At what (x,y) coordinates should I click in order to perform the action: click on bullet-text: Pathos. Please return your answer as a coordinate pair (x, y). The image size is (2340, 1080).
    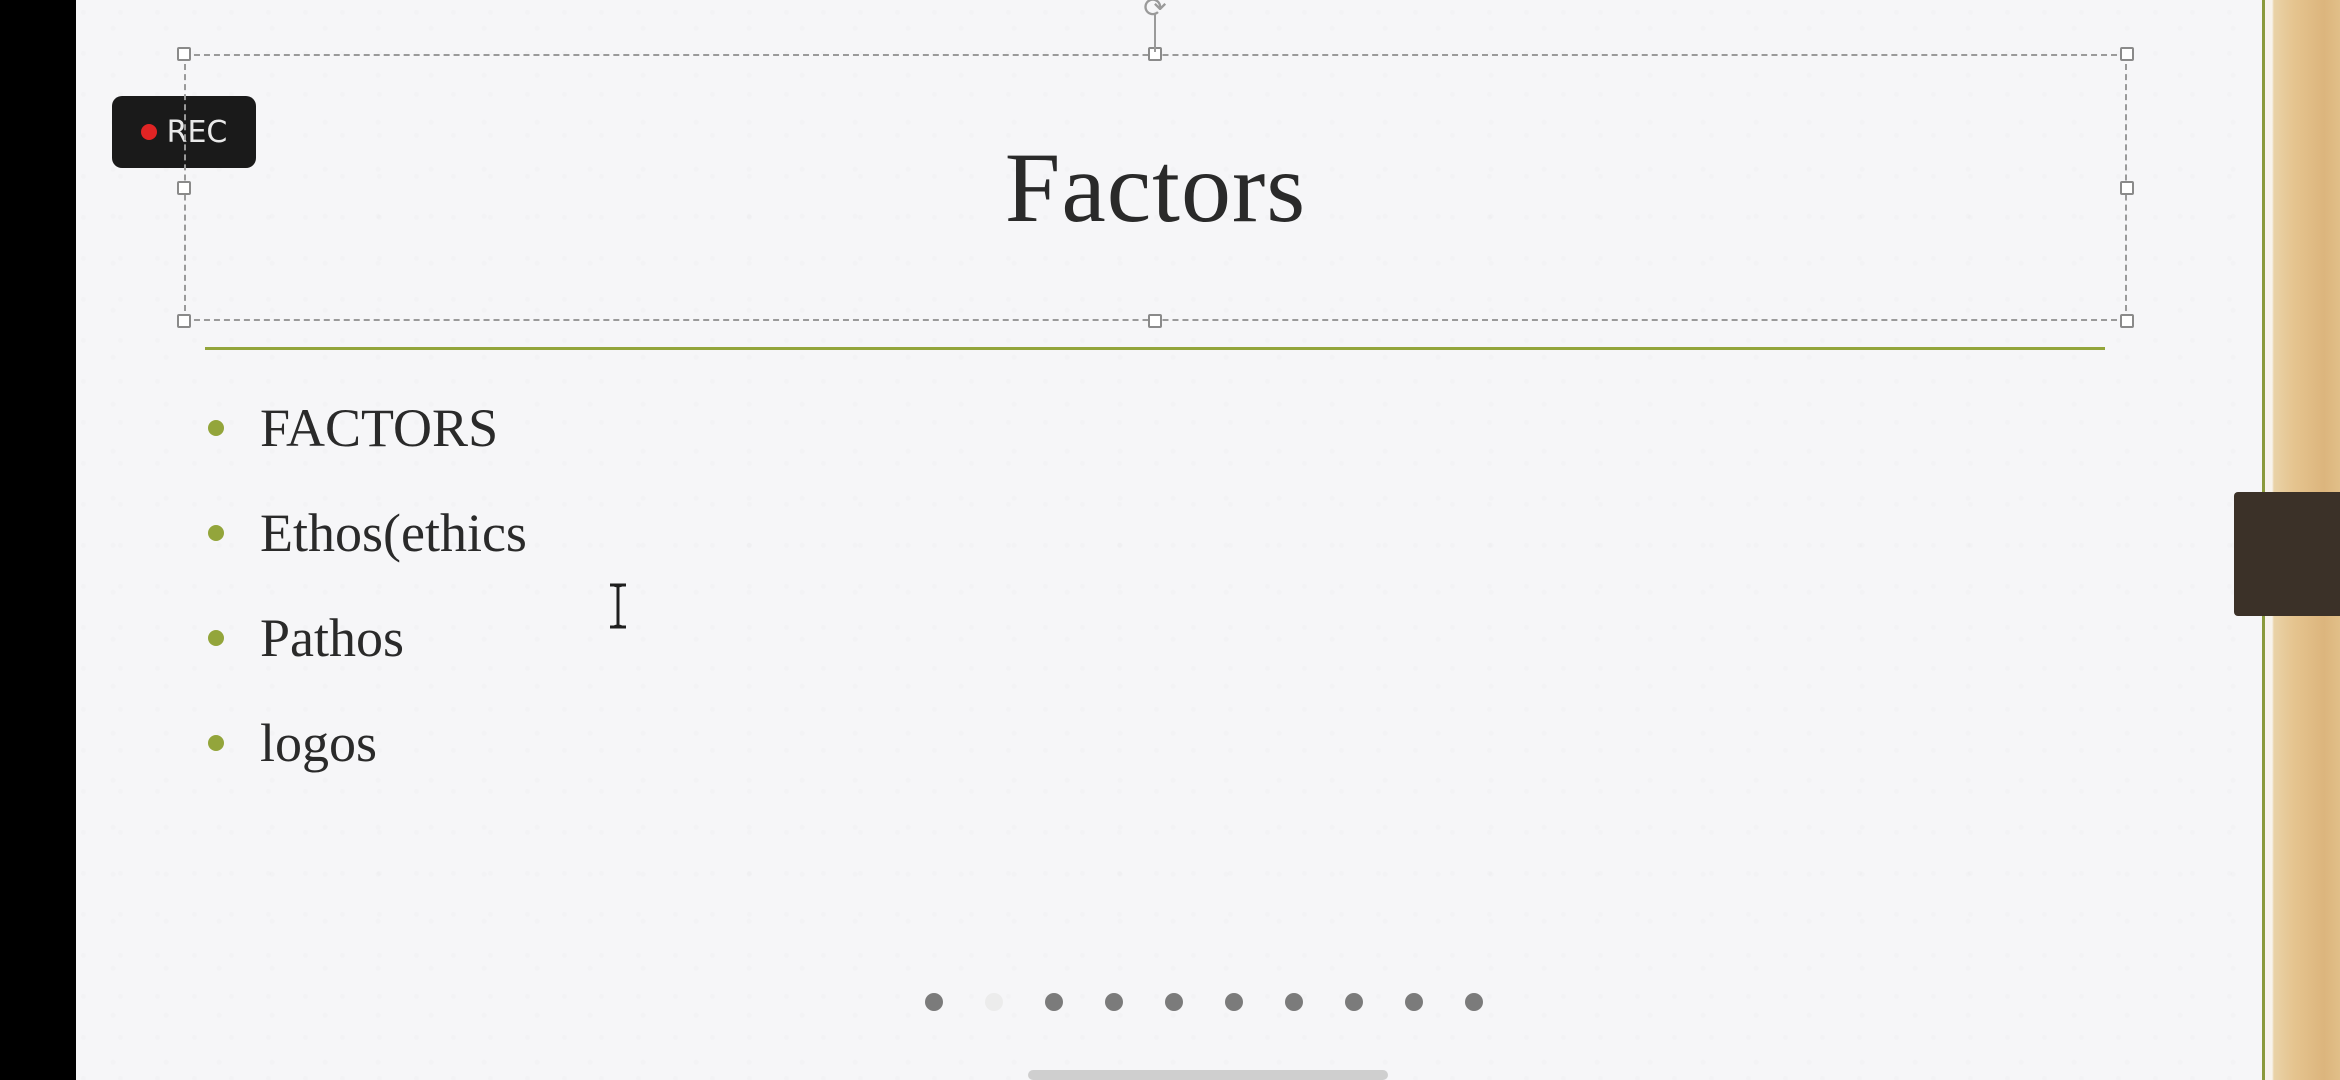
    Looking at the image, I should click on (332, 637).